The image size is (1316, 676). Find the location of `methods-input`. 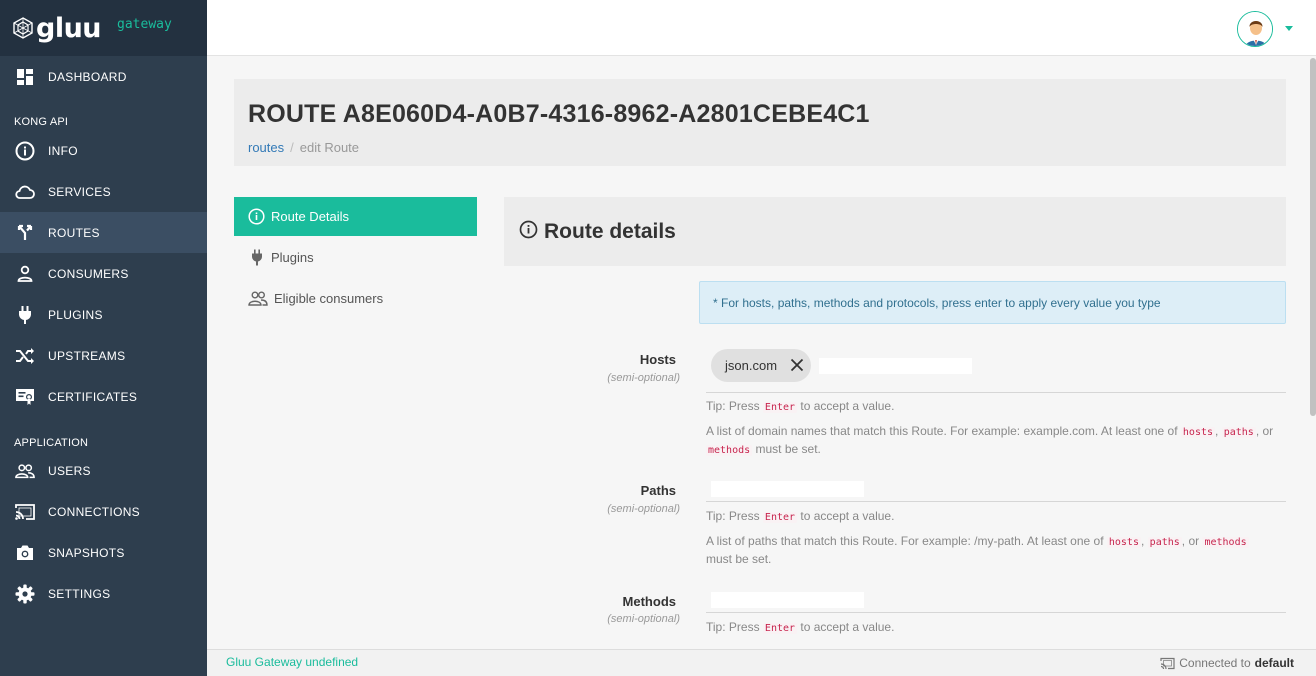

methods-input is located at coordinates (787, 600).